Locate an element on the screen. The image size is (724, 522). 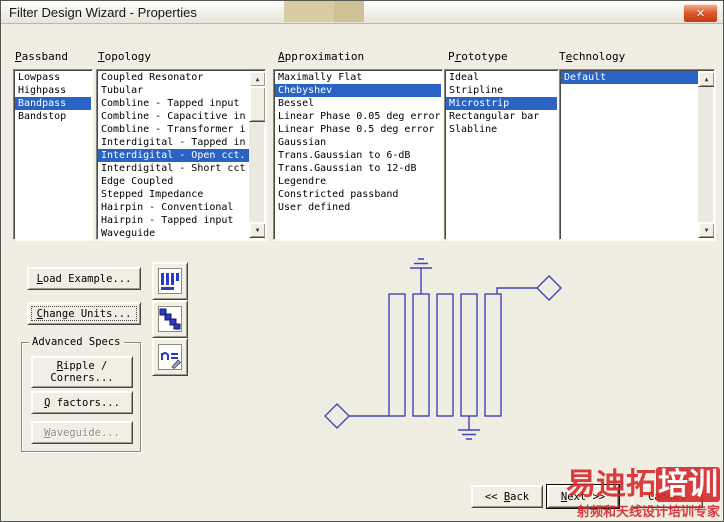
list-item: Hairpin - Tapped input is located at coordinates (173, 220).